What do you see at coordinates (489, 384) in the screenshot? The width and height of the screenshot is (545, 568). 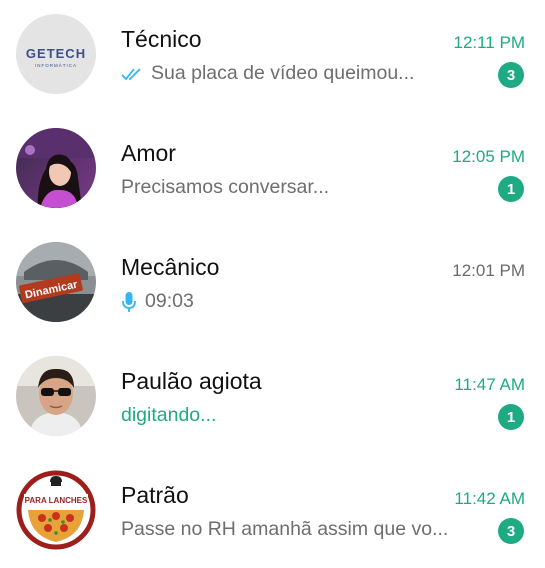 I see `chat-time: 11:47 AM` at bounding box center [489, 384].